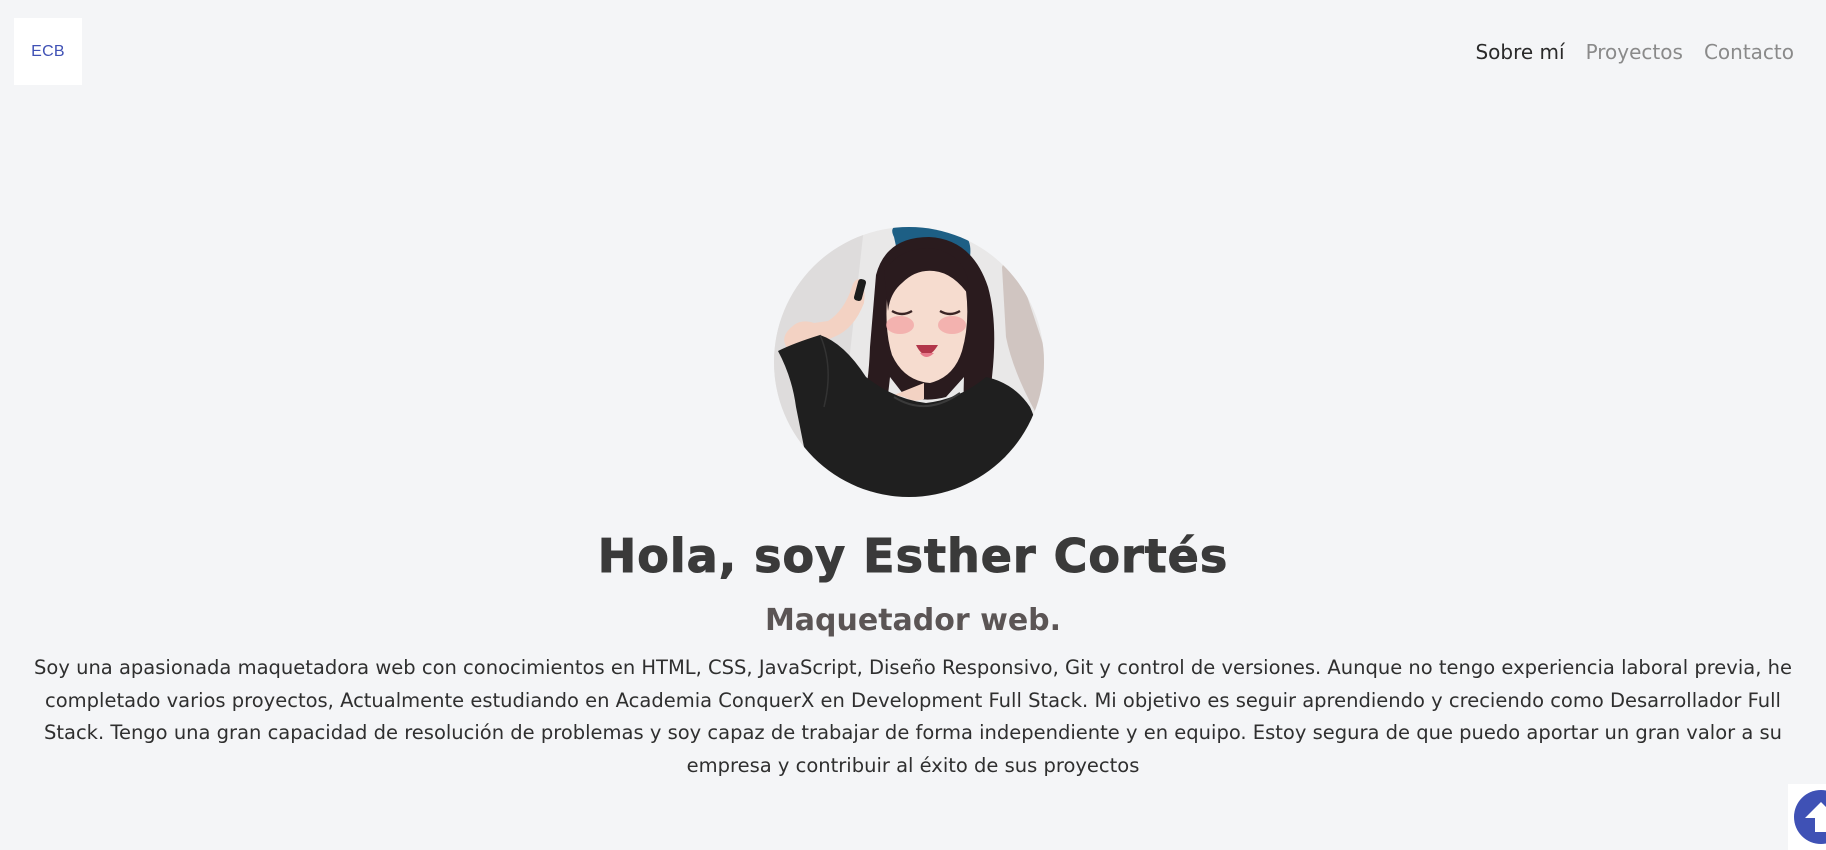  Describe the element at coordinates (913, 556) in the screenshot. I see `hero-title: Hola, soy Esther Cortés` at that location.